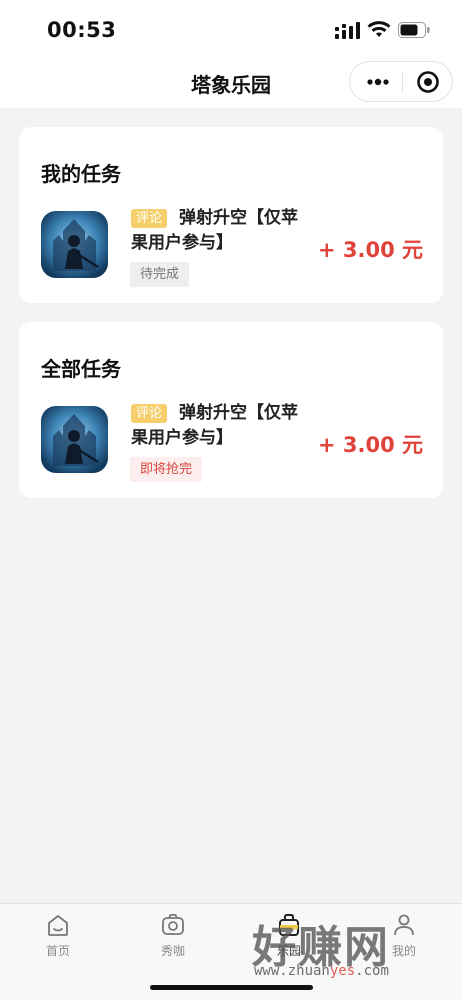  I want to click on briefcase-icon, so click(289, 925).